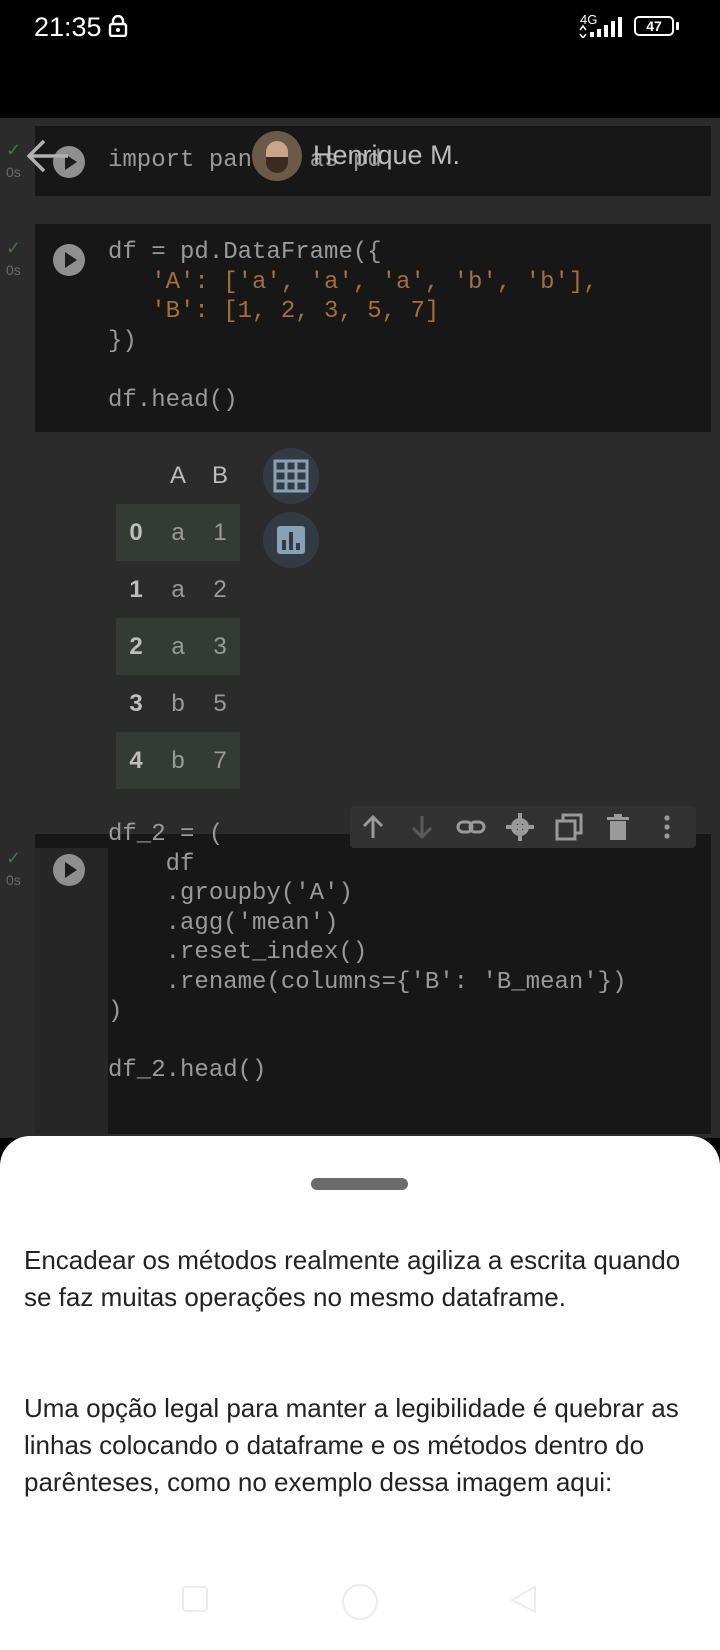 Image resolution: width=720 pixels, height=1650 pixels. I want to click on battery-indicator: 47, so click(654, 26).